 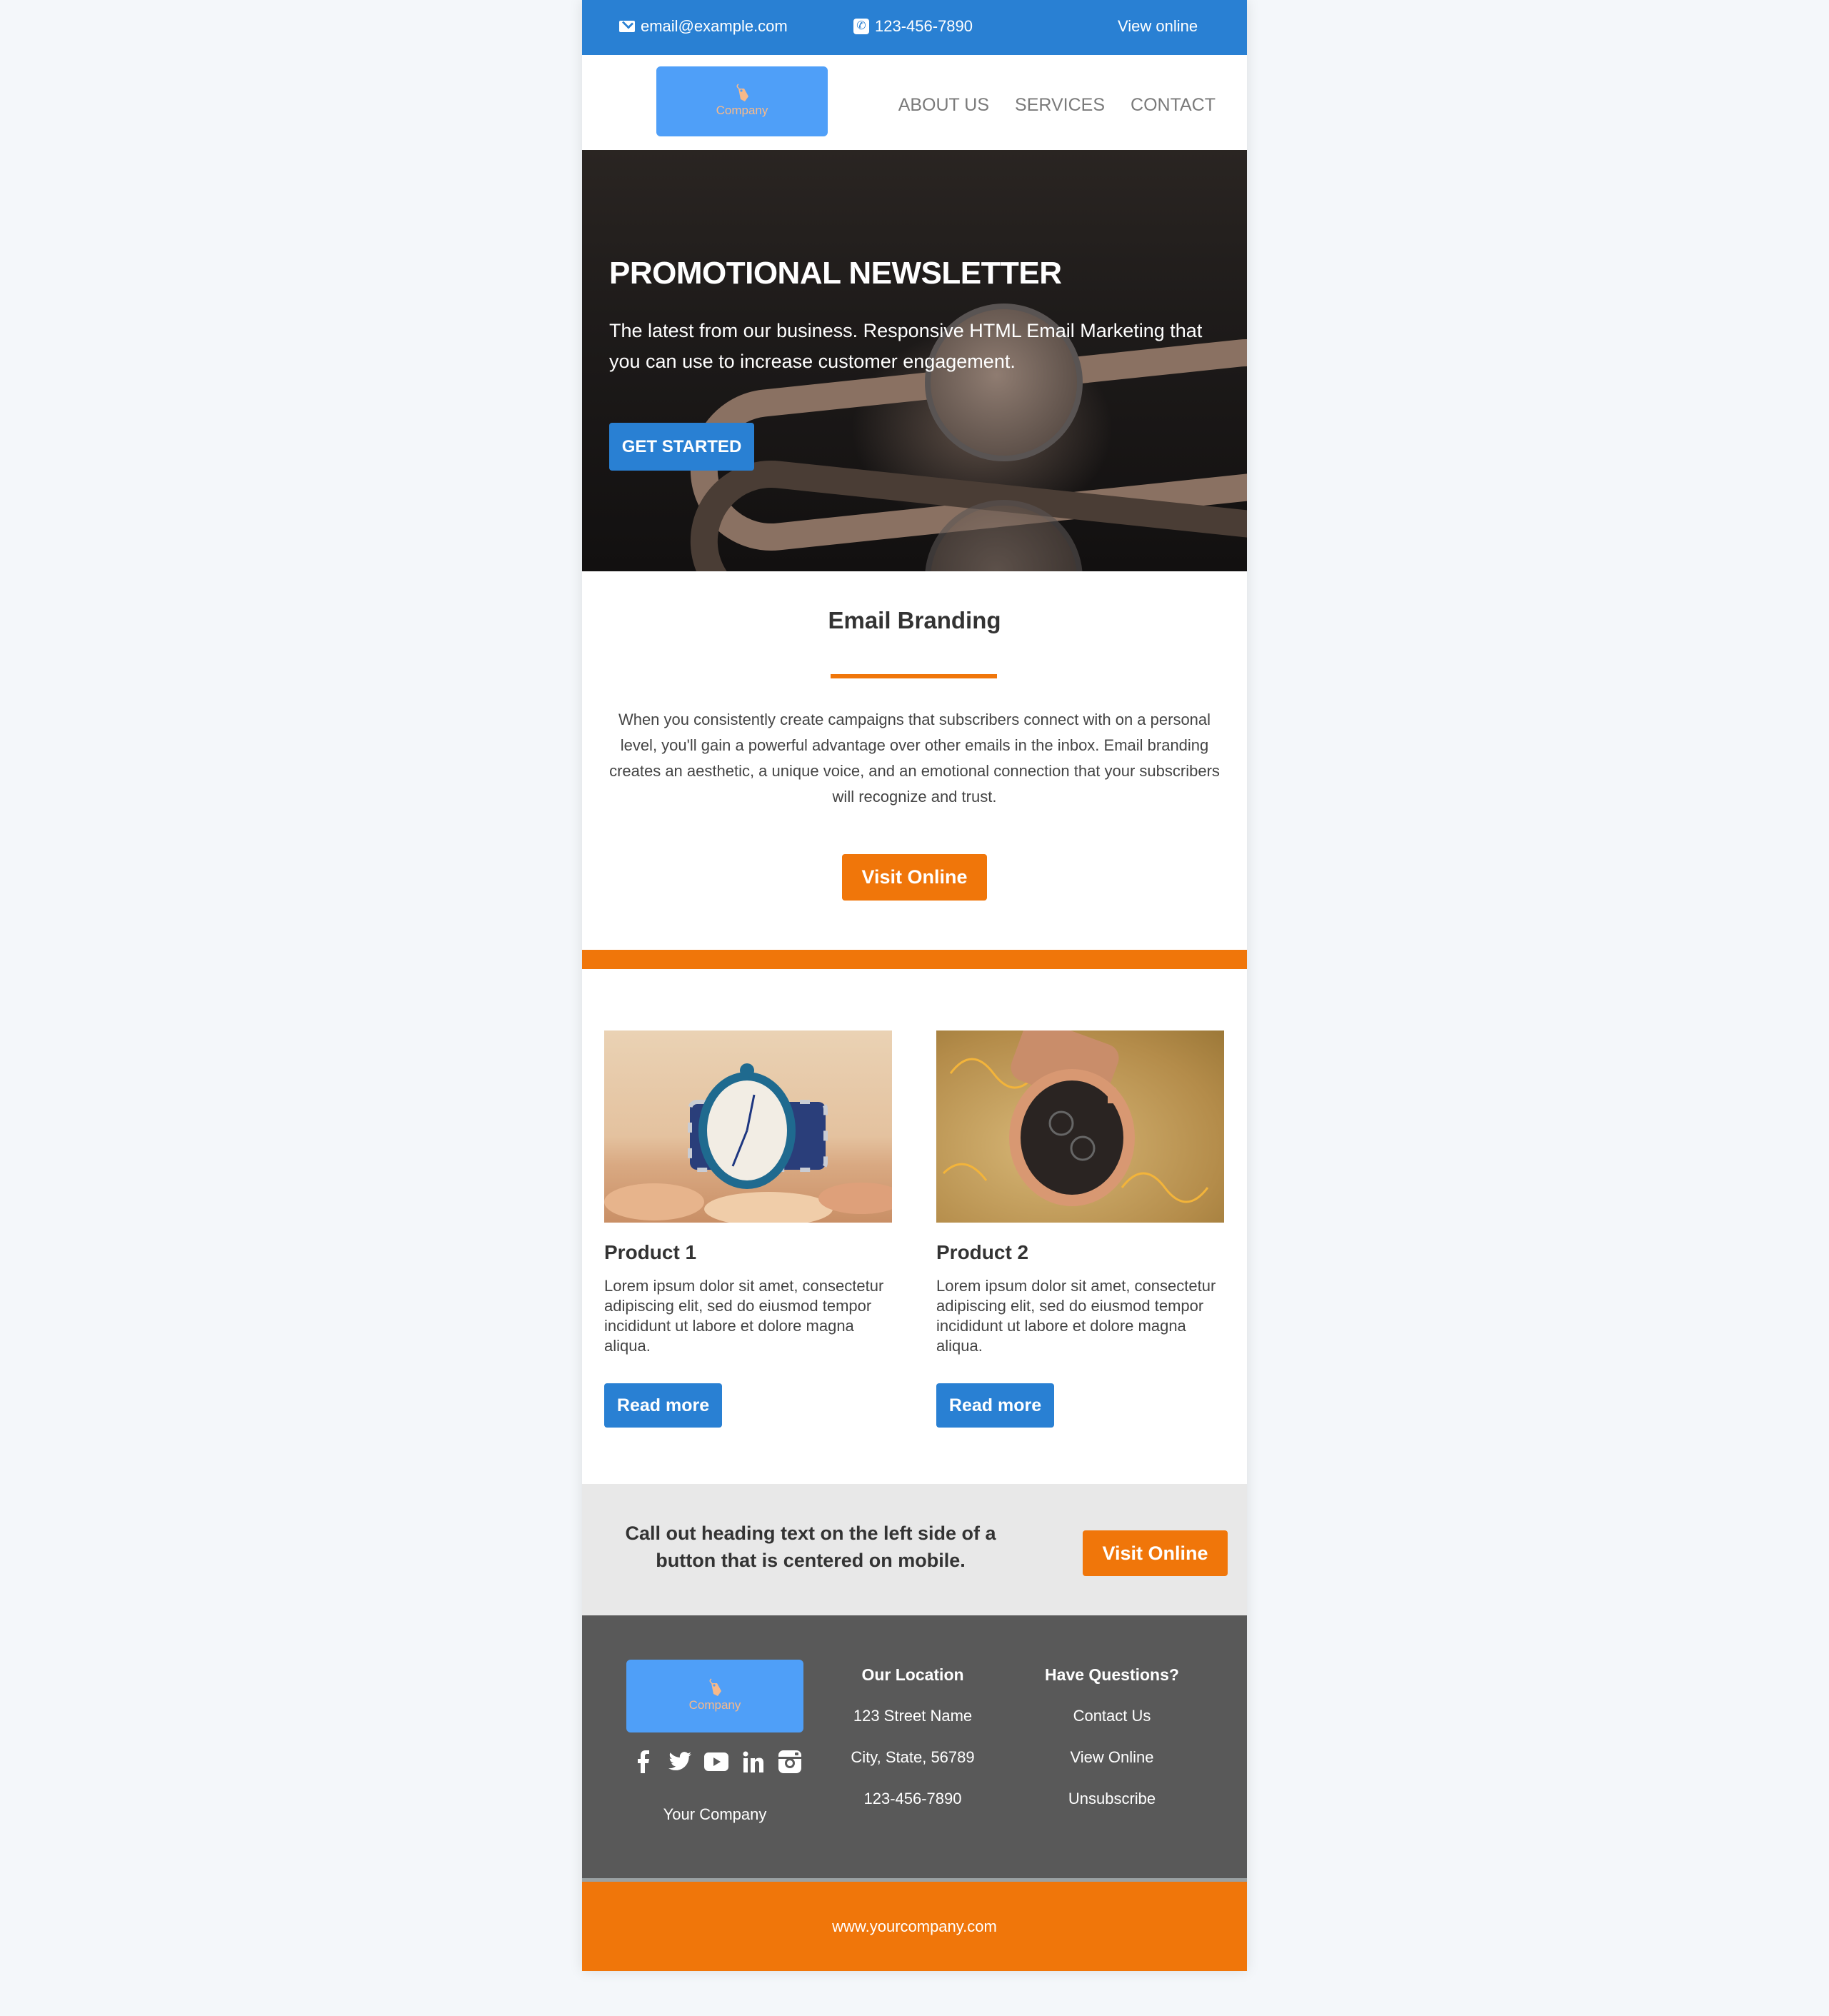 I want to click on phone-number: 123-456-7890, so click(x=924, y=27).